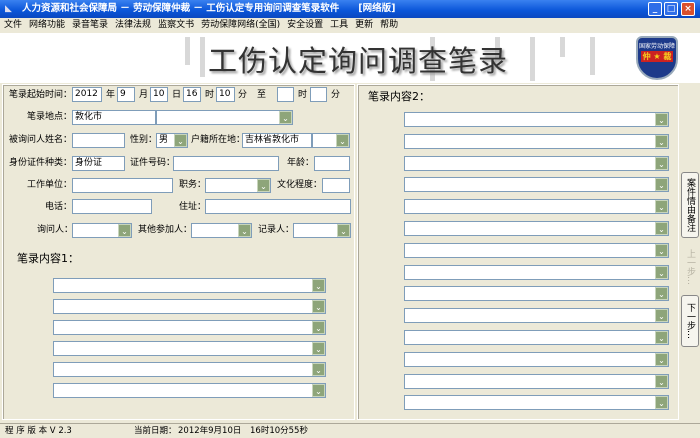 The height and width of the screenshot is (438, 700). I want to click on menu-update: 更新, so click(364, 25).